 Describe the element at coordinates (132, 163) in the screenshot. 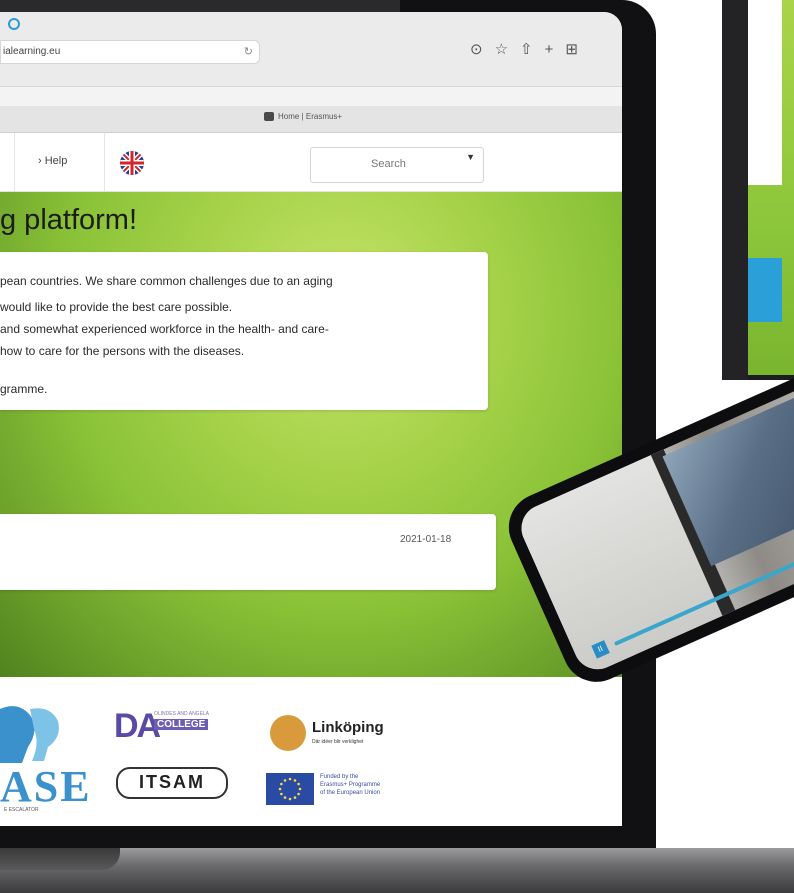

I see `uk-flag-icon` at that location.